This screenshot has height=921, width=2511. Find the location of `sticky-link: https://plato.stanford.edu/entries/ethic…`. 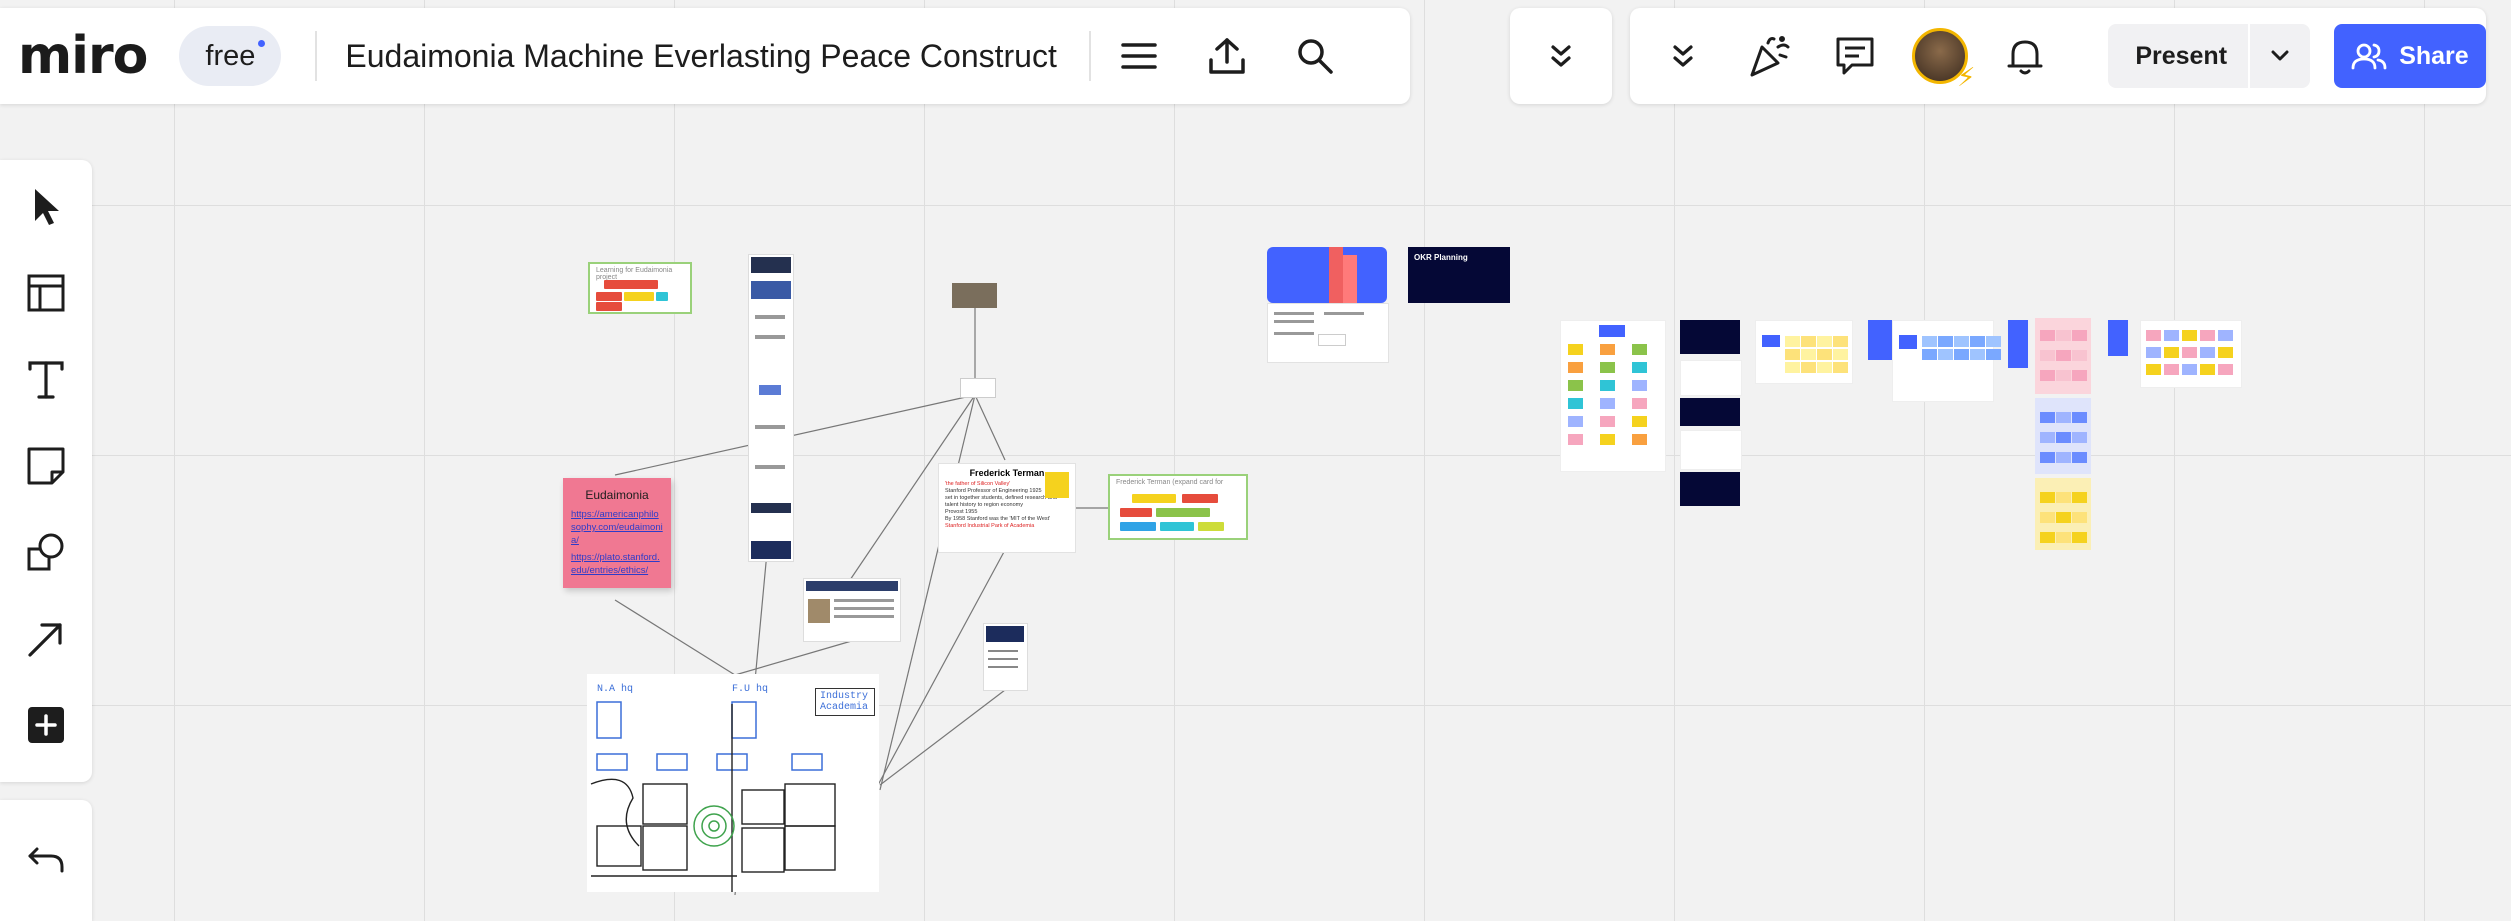

sticky-link: https://plato.stanford.edu/entries/ethic… is located at coordinates (617, 564).